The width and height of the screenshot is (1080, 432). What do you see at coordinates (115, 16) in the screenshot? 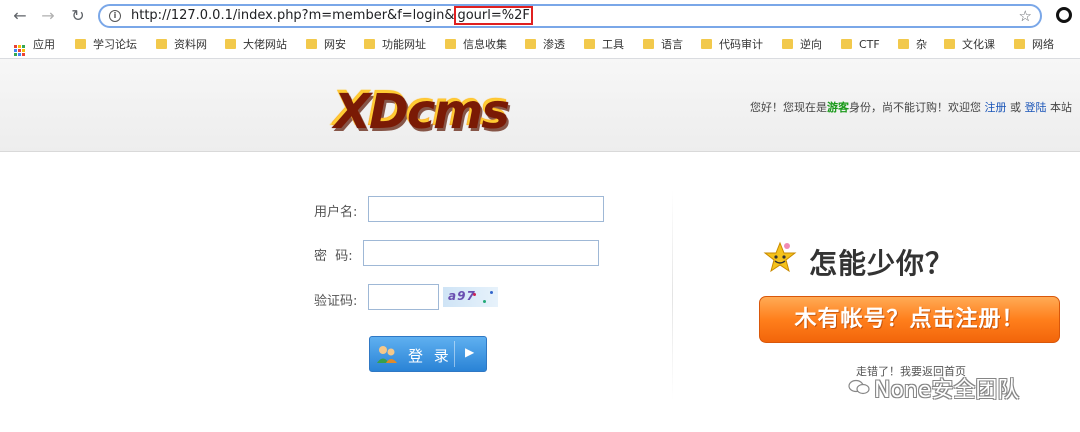
I see `info-icon: i` at bounding box center [115, 16].